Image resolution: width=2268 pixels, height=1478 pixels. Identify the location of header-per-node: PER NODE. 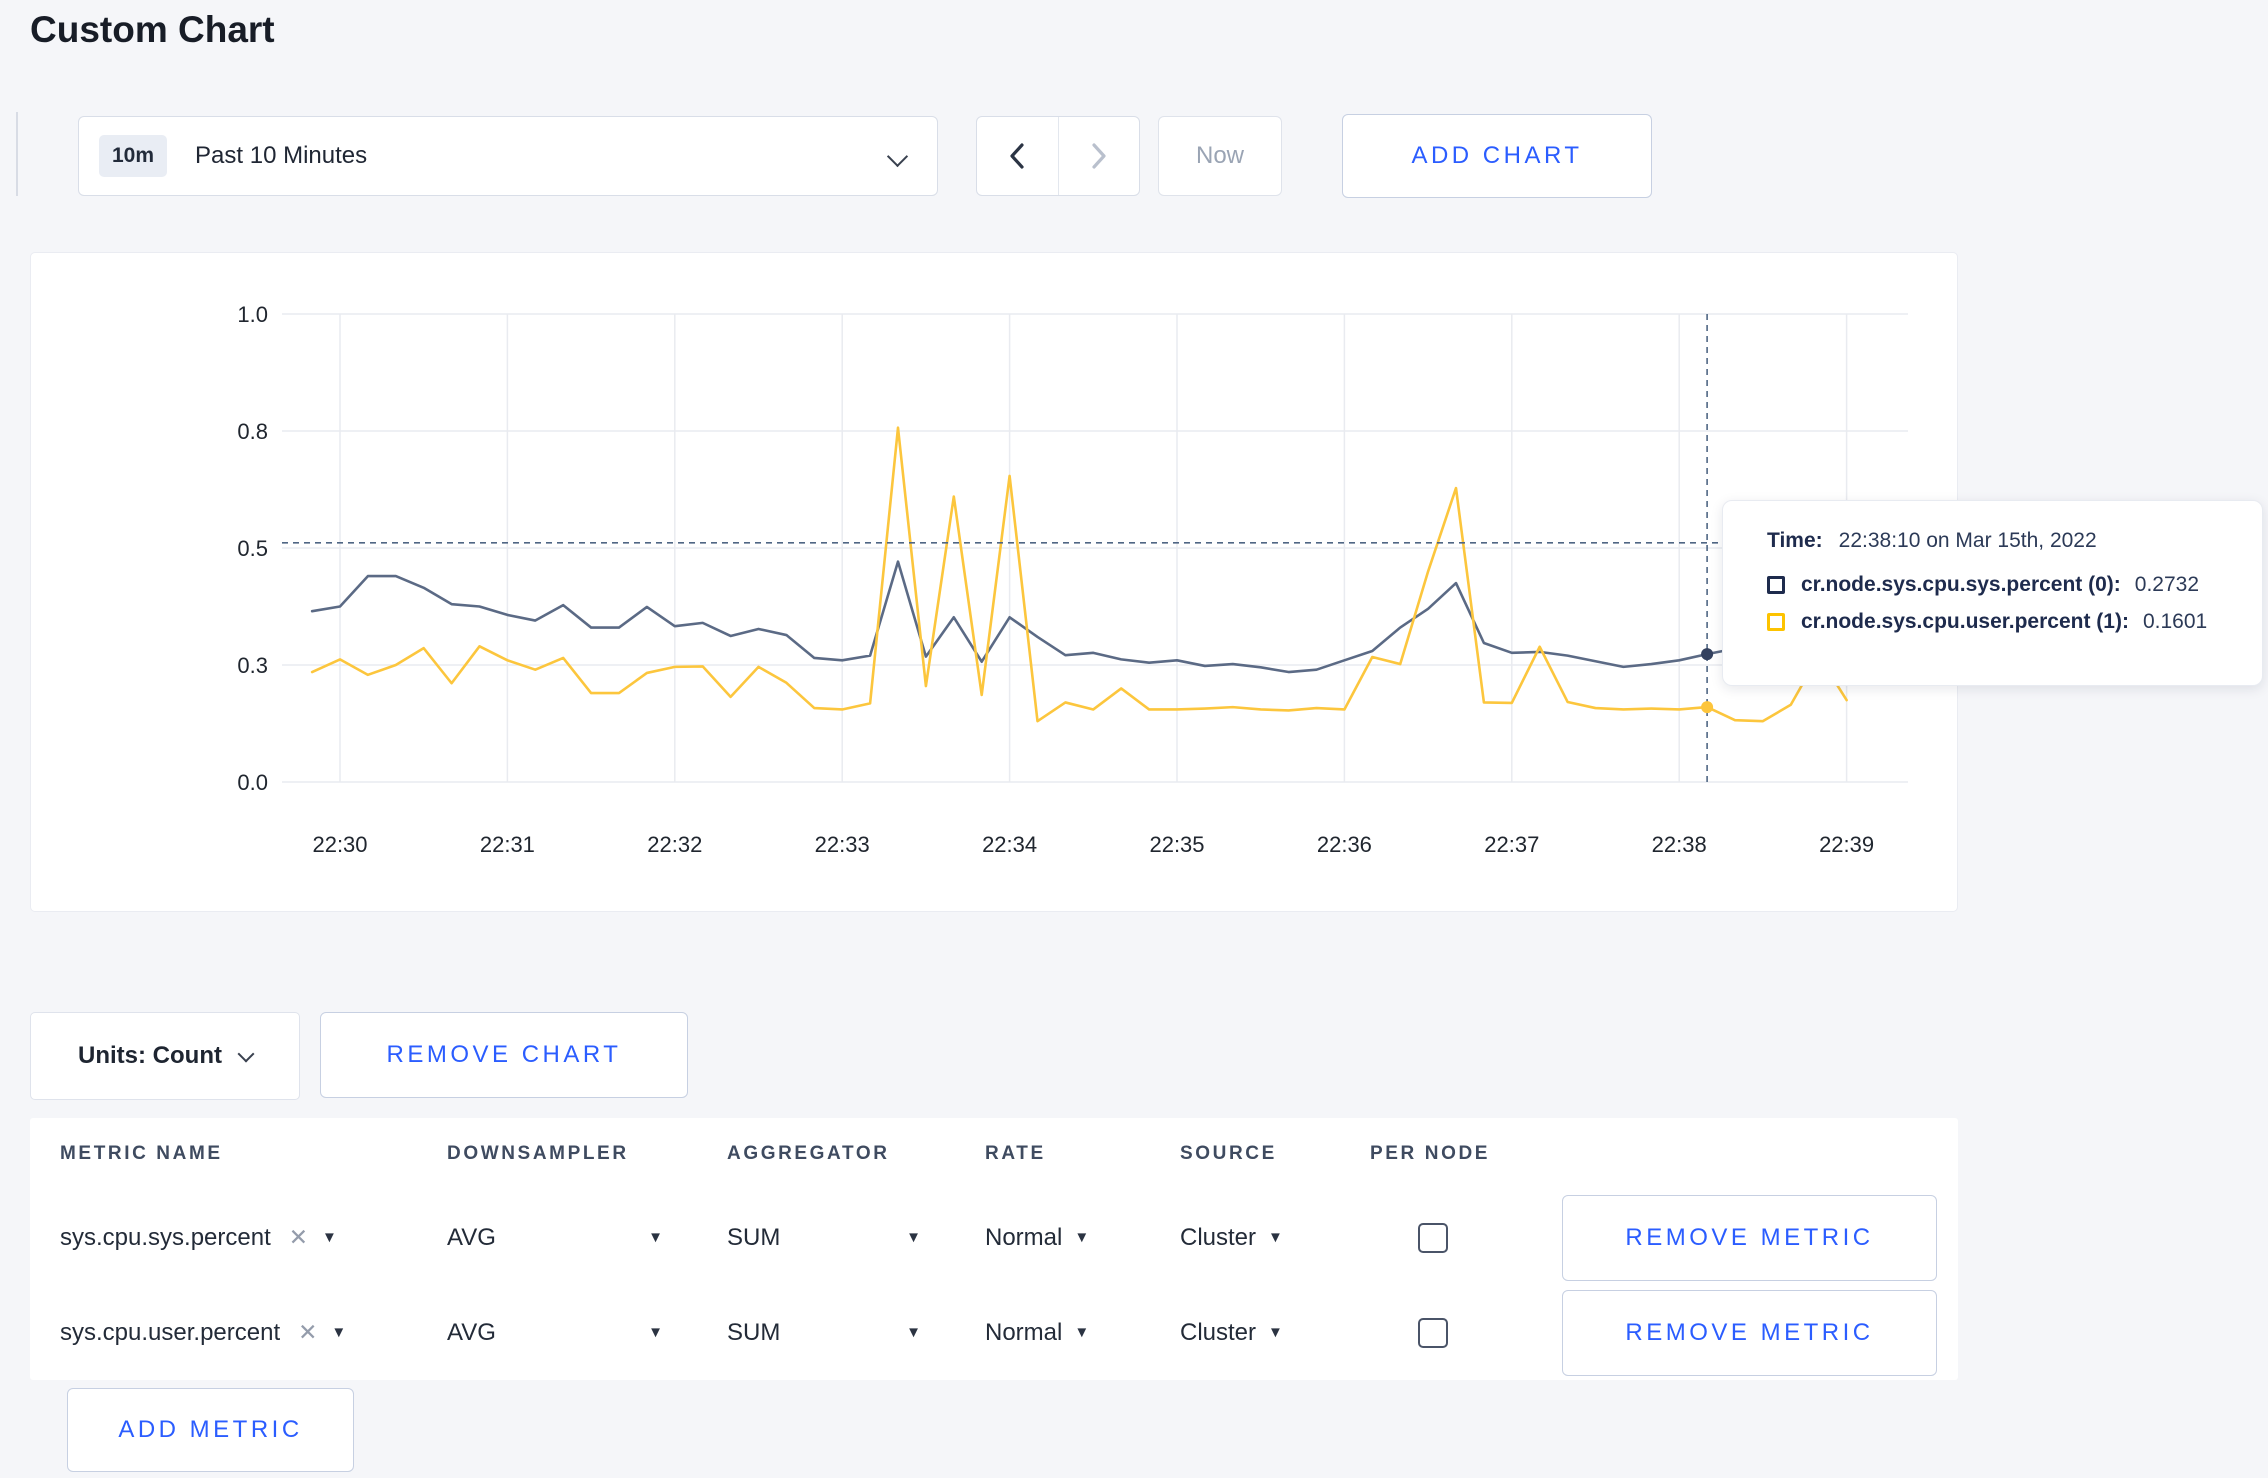
(1430, 1153).